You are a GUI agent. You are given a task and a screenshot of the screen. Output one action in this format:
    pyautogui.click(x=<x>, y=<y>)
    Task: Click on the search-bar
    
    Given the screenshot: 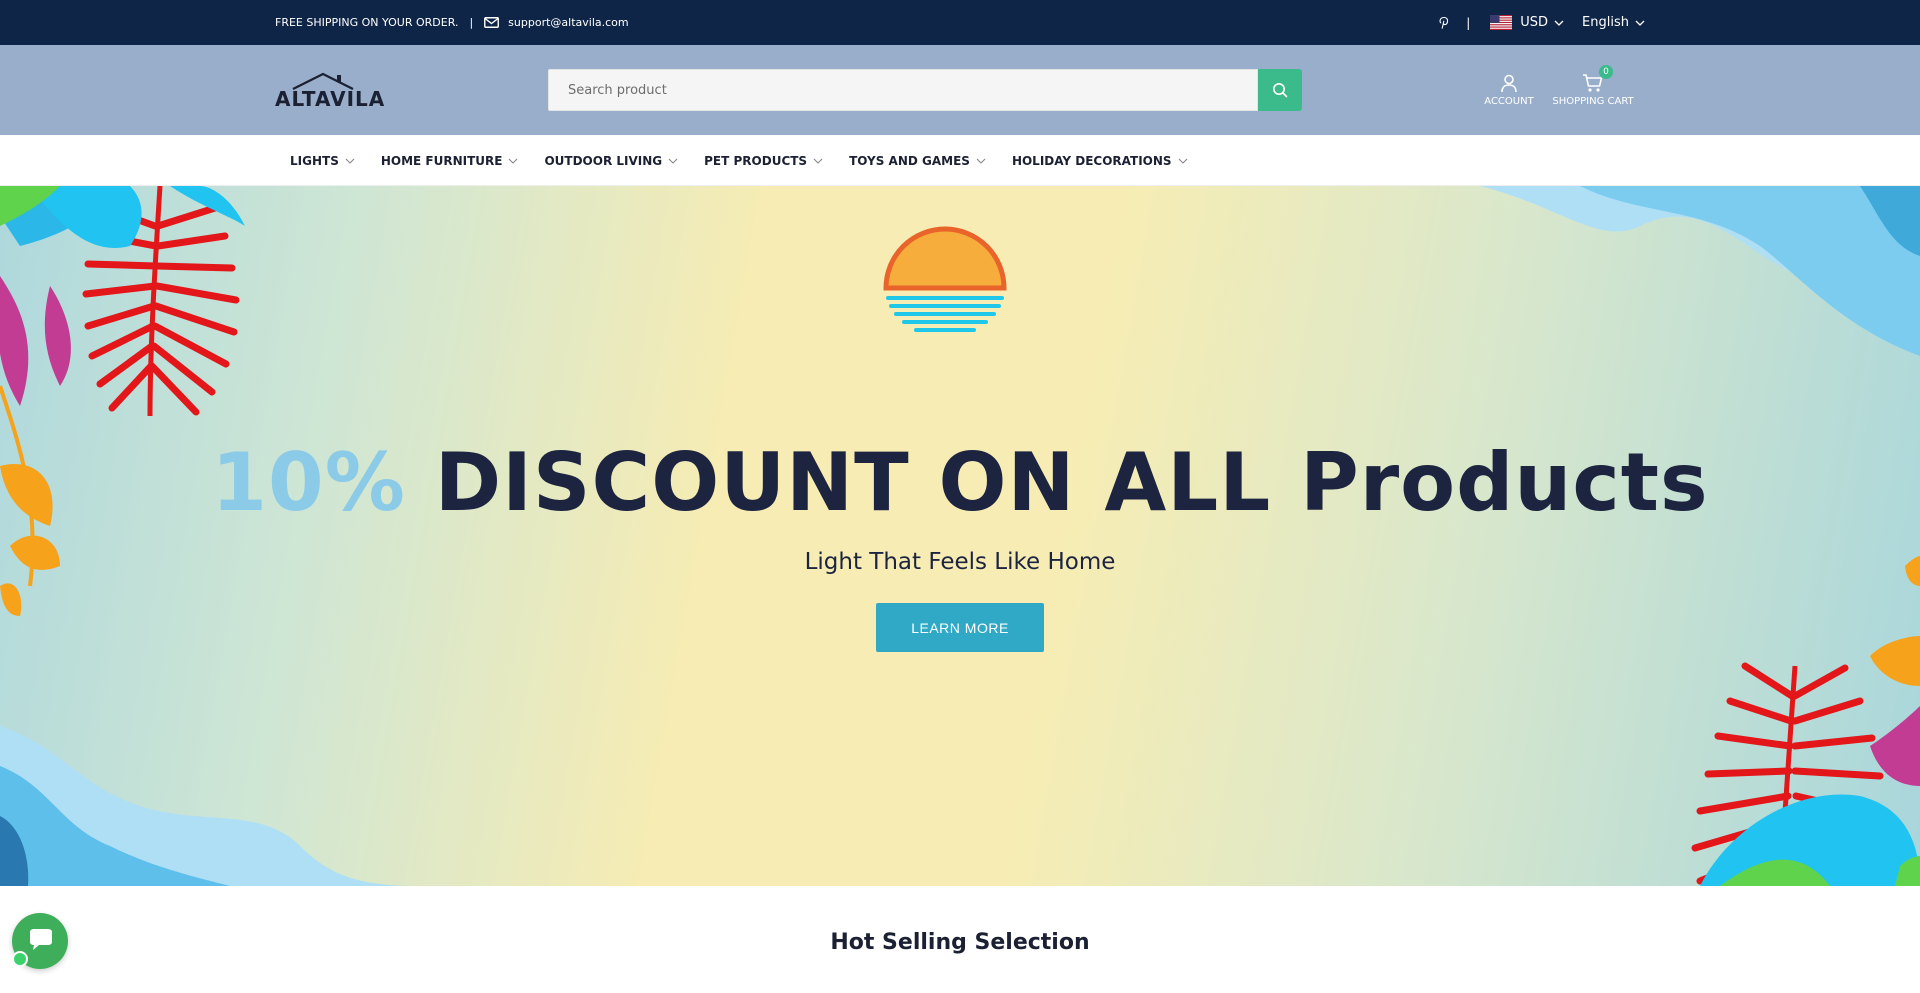 What is the action you would take?
    pyautogui.click(x=925, y=90)
    